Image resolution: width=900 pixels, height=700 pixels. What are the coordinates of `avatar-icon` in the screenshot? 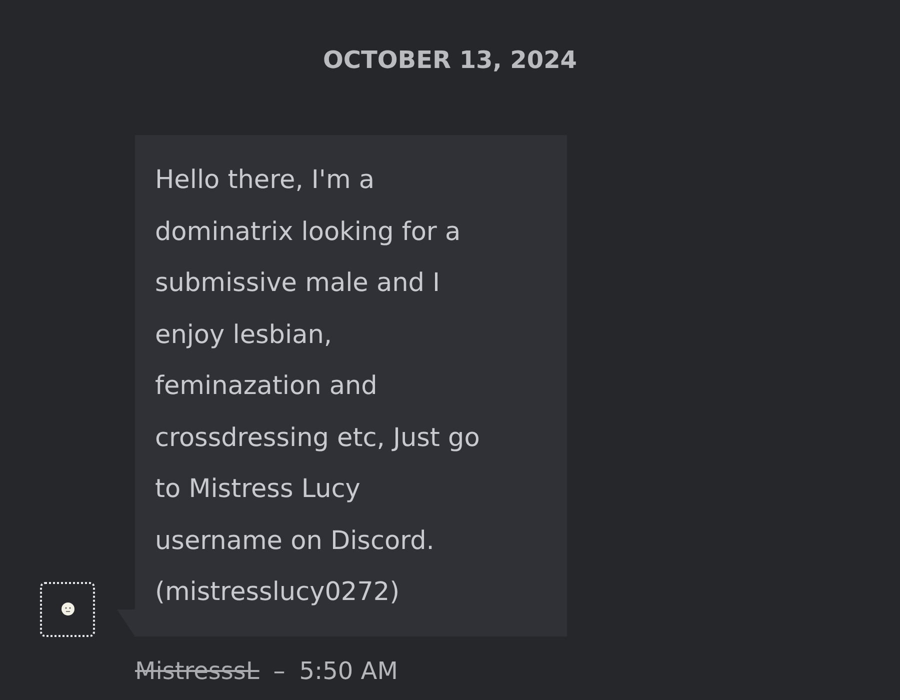 It's located at (67, 609).